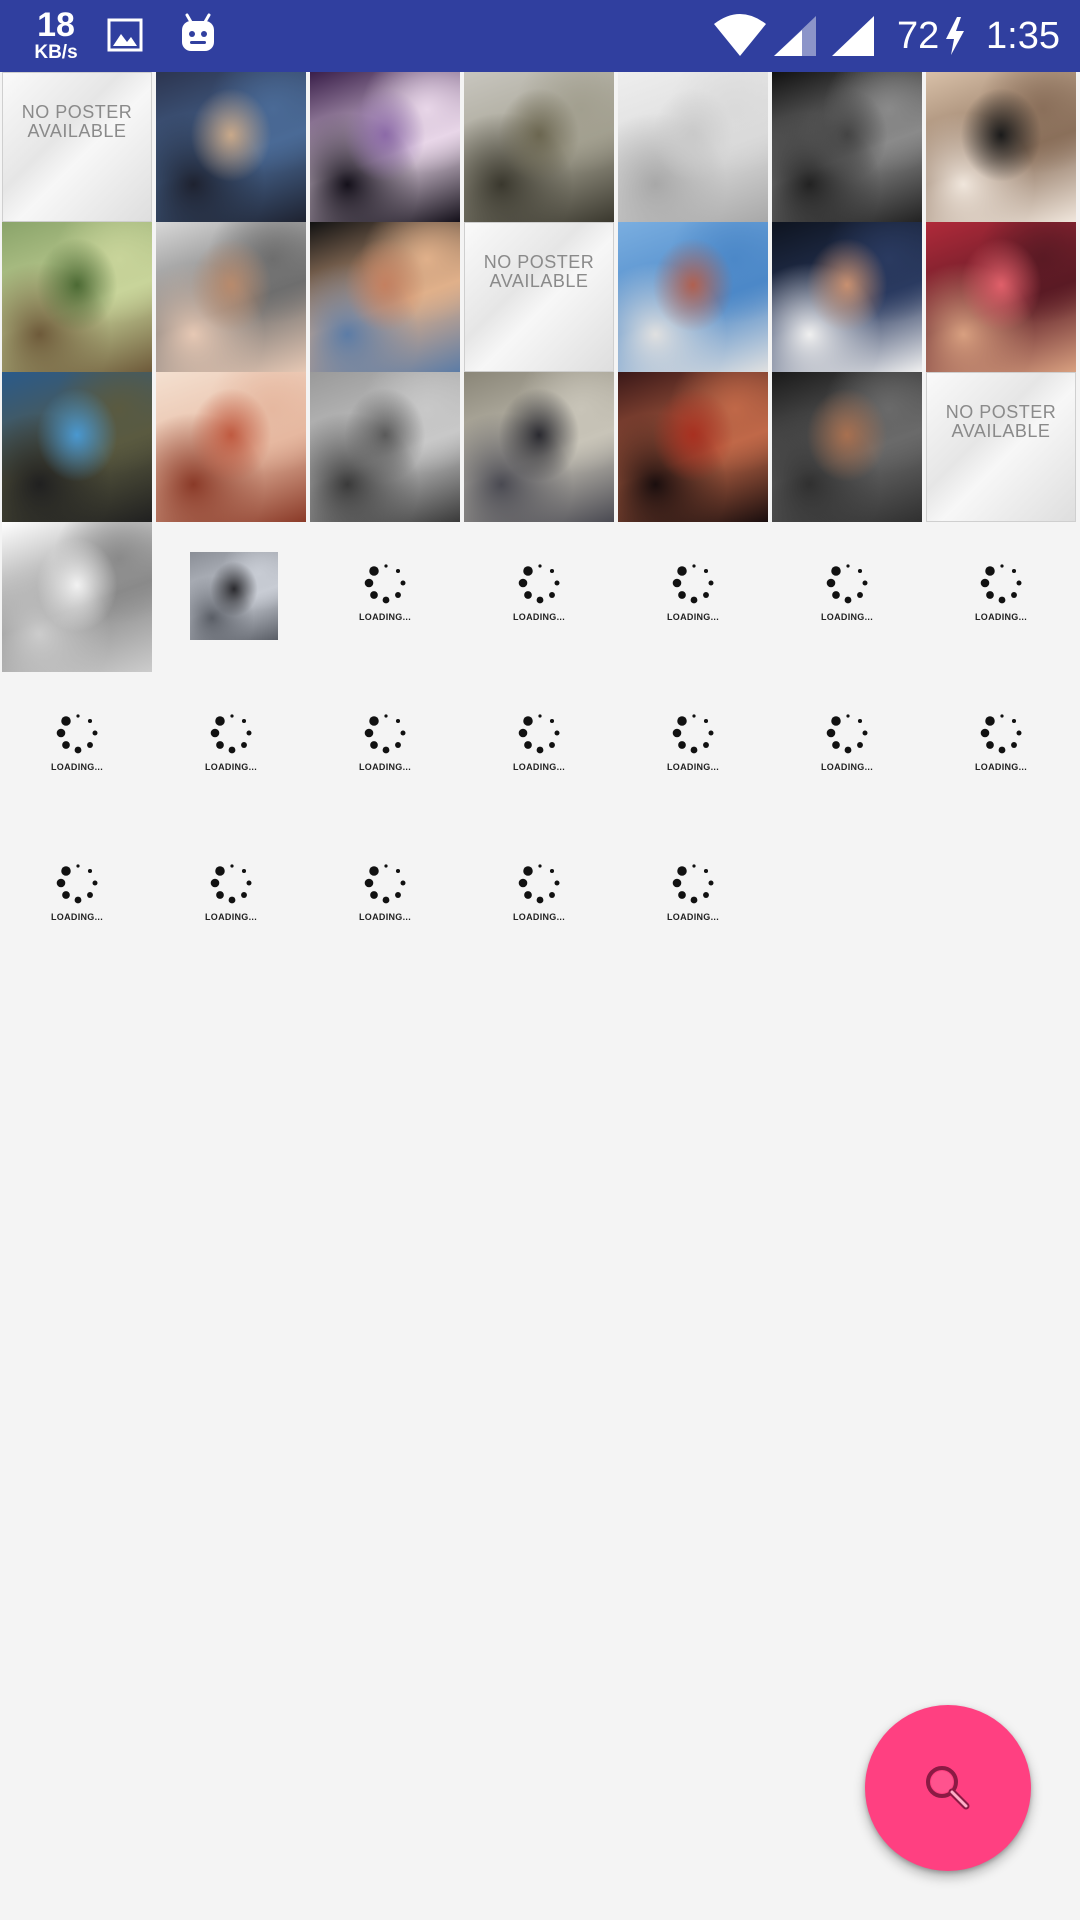  I want to click on poster-tile-street-car, so click(231, 597).